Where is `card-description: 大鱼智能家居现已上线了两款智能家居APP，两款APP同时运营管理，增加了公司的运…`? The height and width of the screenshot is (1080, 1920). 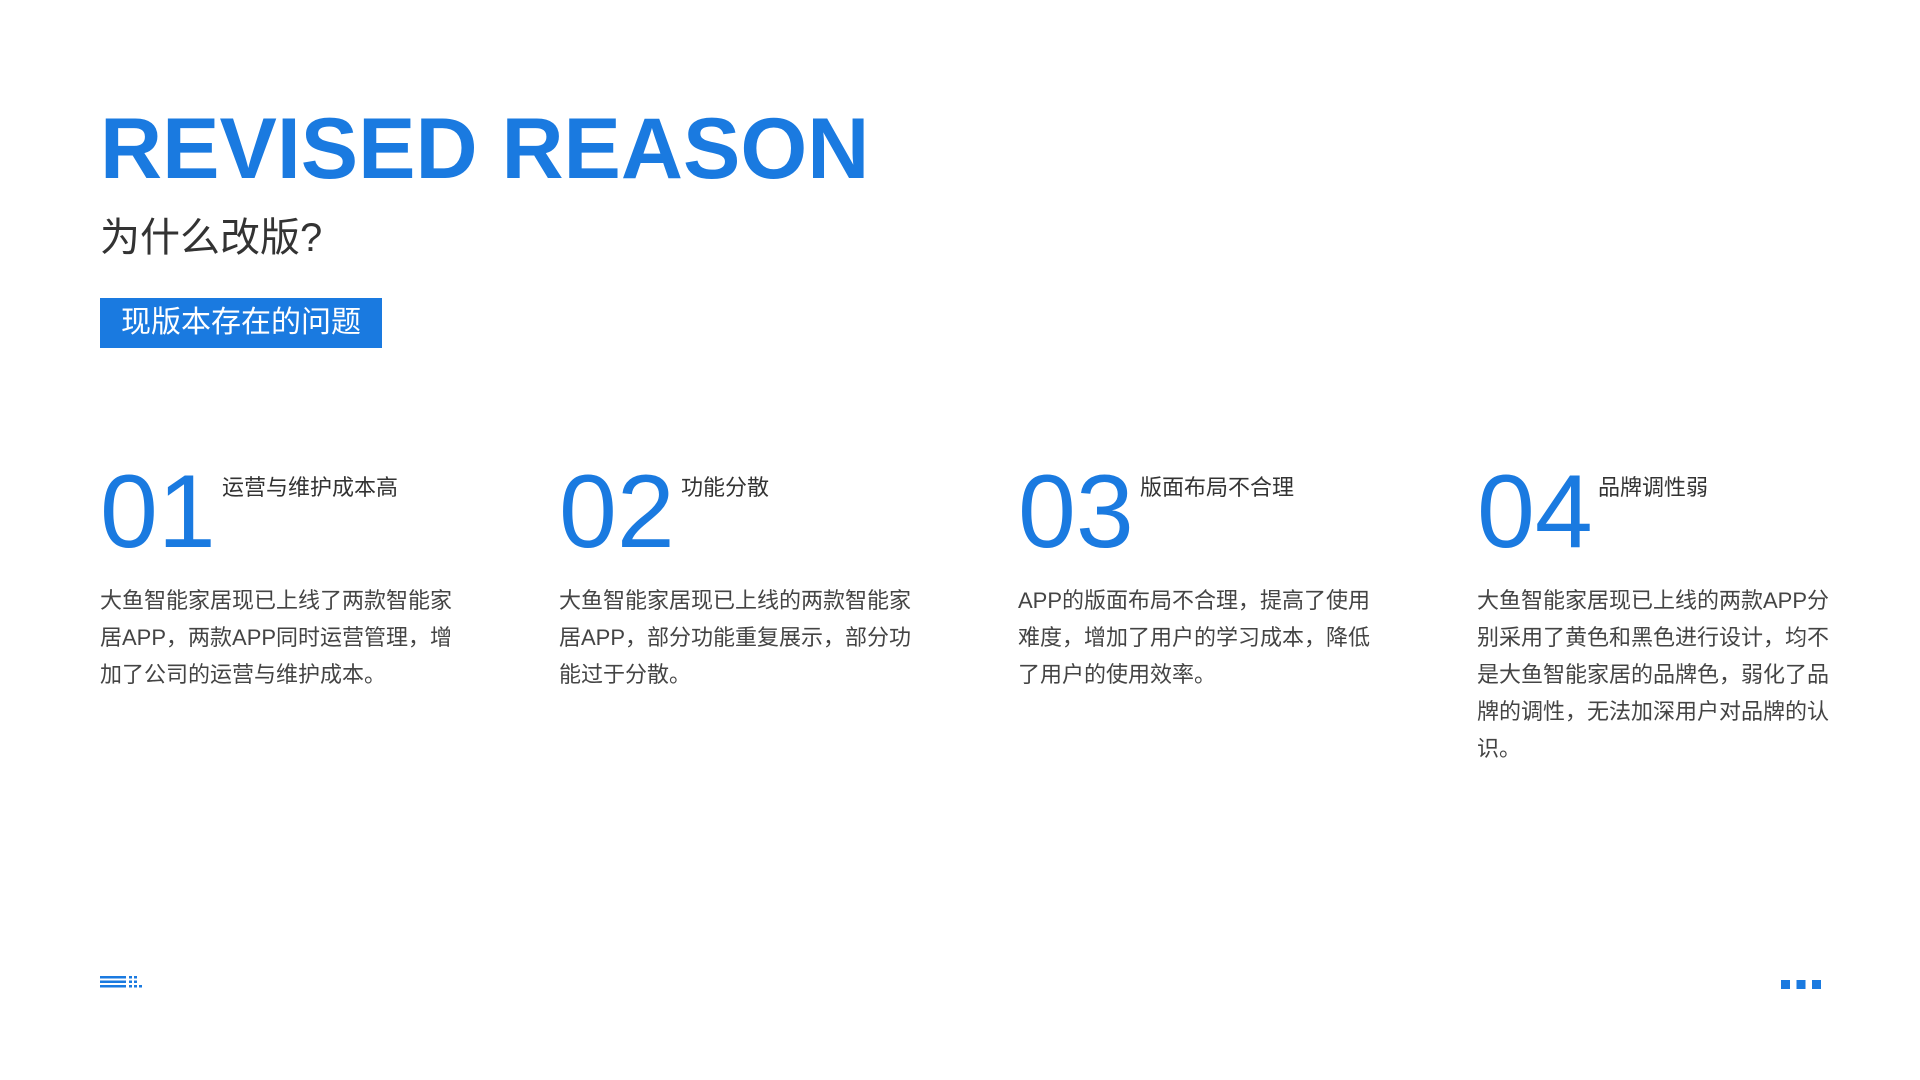 card-description: 大鱼智能家居现已上线了两款智能家居APP，两款APP同时运营管理，增加了公司的运… is located at coordinates (276, 637).